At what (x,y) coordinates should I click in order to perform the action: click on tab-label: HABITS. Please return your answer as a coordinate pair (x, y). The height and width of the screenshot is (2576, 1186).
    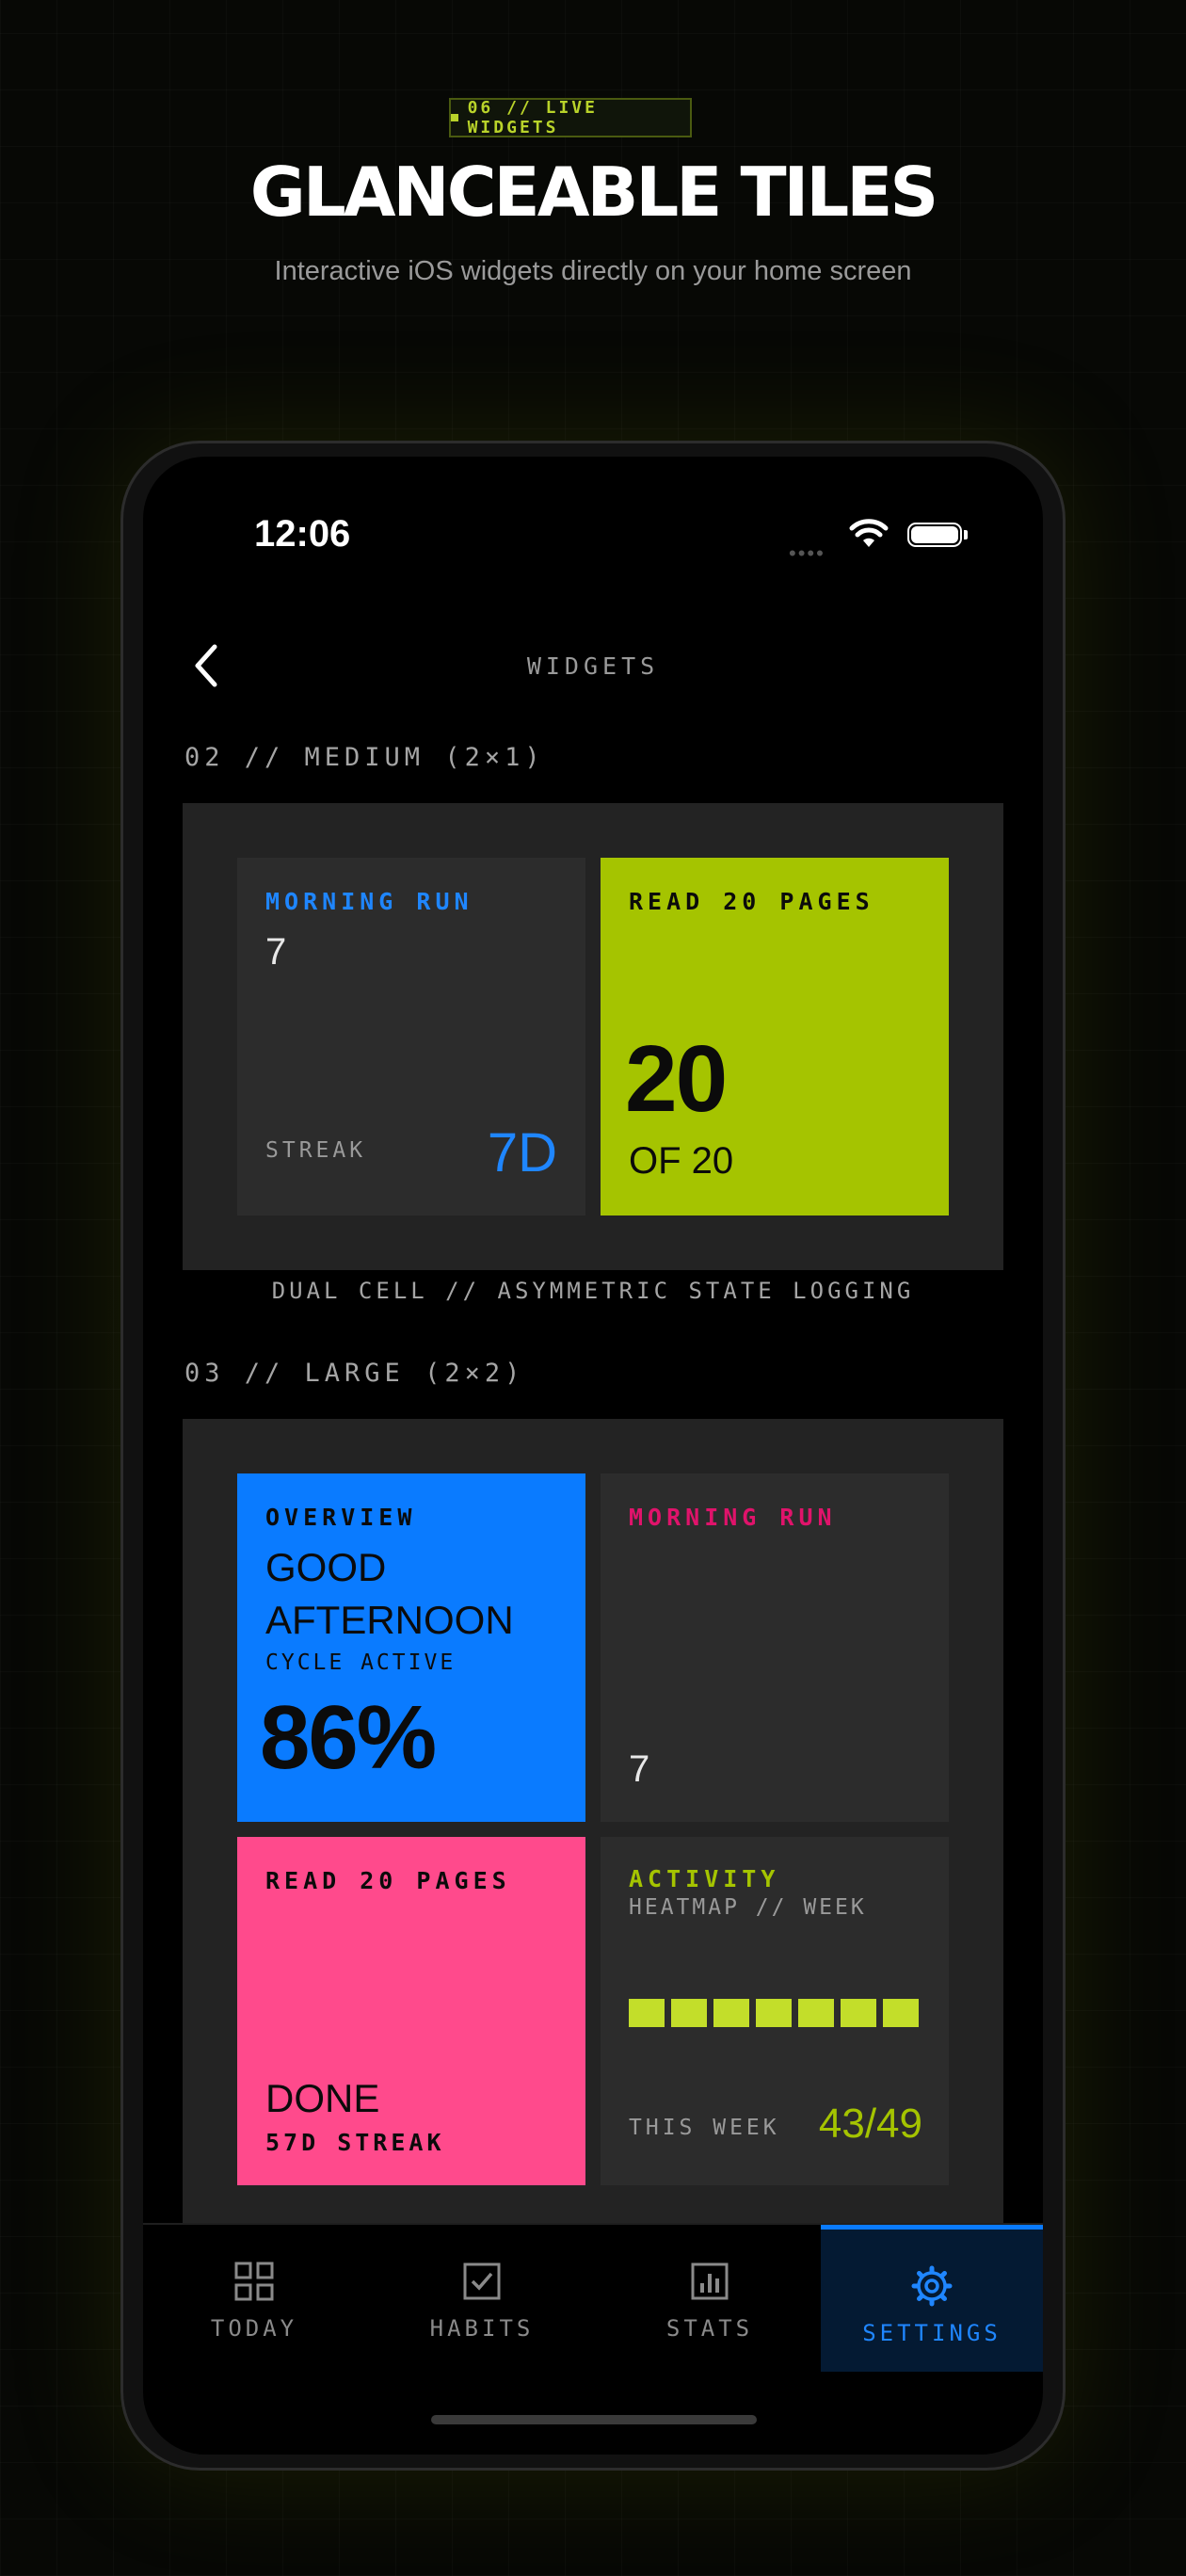
    Looking at the image, I should click on (482, 2328).